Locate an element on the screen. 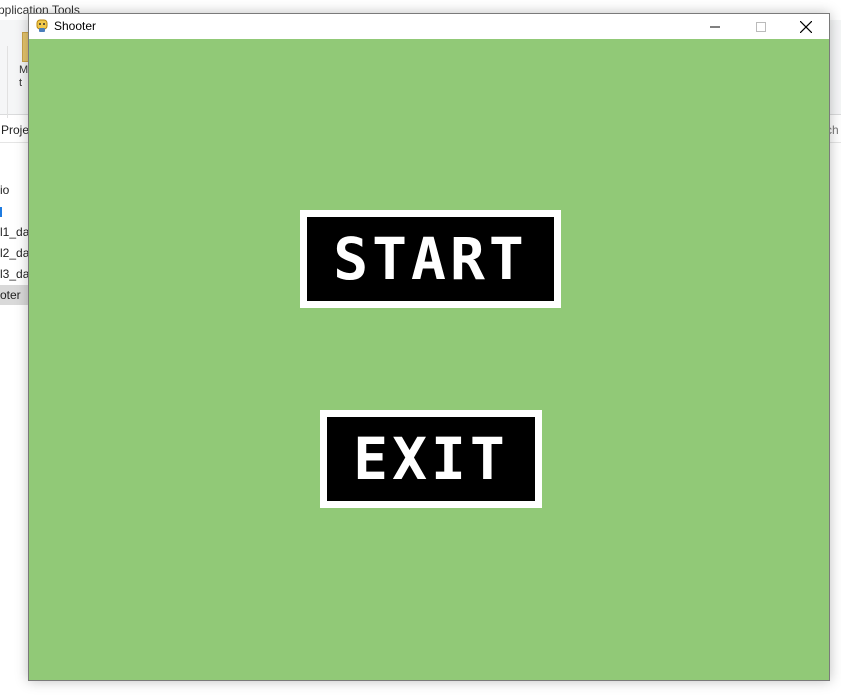  minimize-button is located at coordinates (715, 26).